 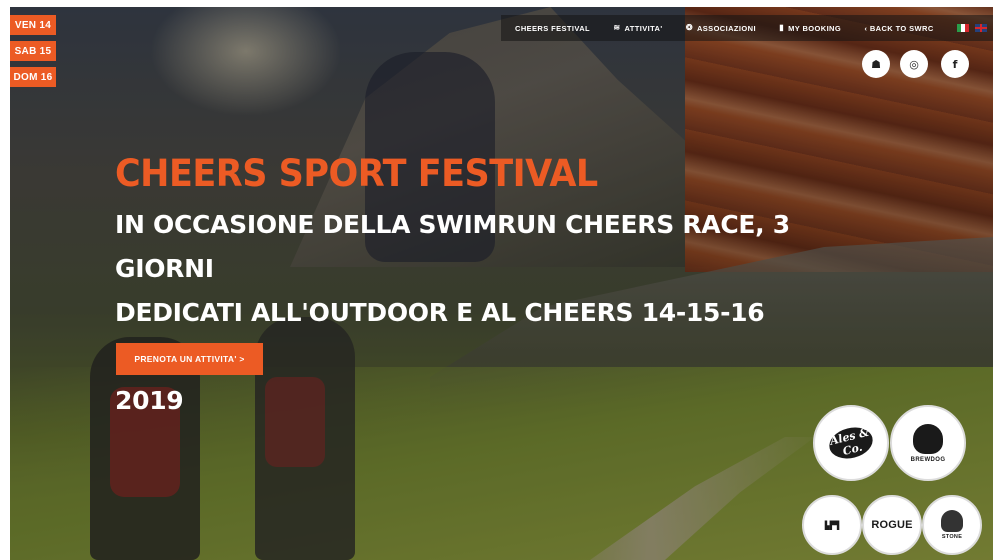 What do you see at coordinates (33, 25) in the screenshot?
I see `date-badge-friday: VEN 14` at bounding box center [33, 25].